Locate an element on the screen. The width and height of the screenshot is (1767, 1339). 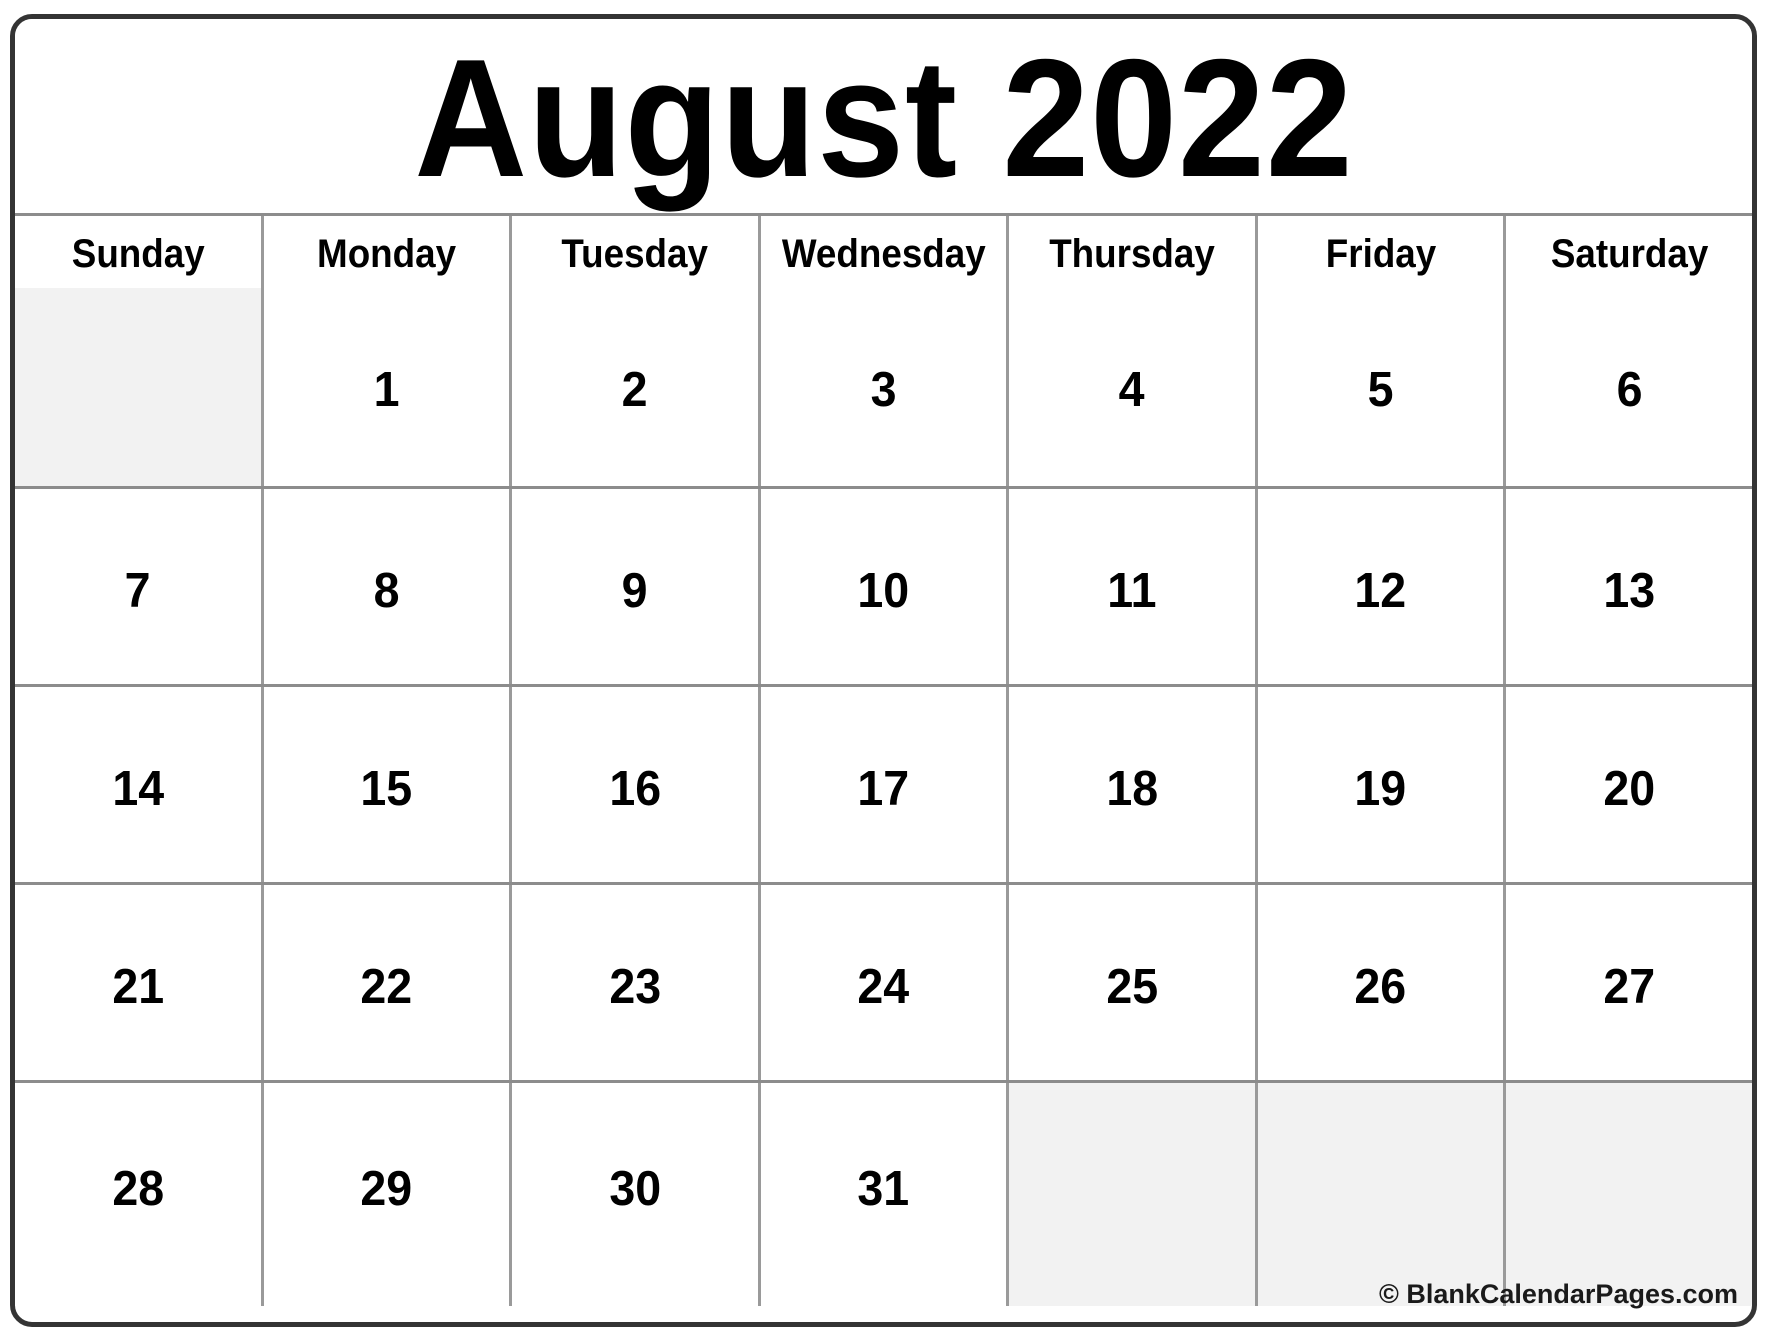
day-number: 1 is located at coordinates (386, 390).